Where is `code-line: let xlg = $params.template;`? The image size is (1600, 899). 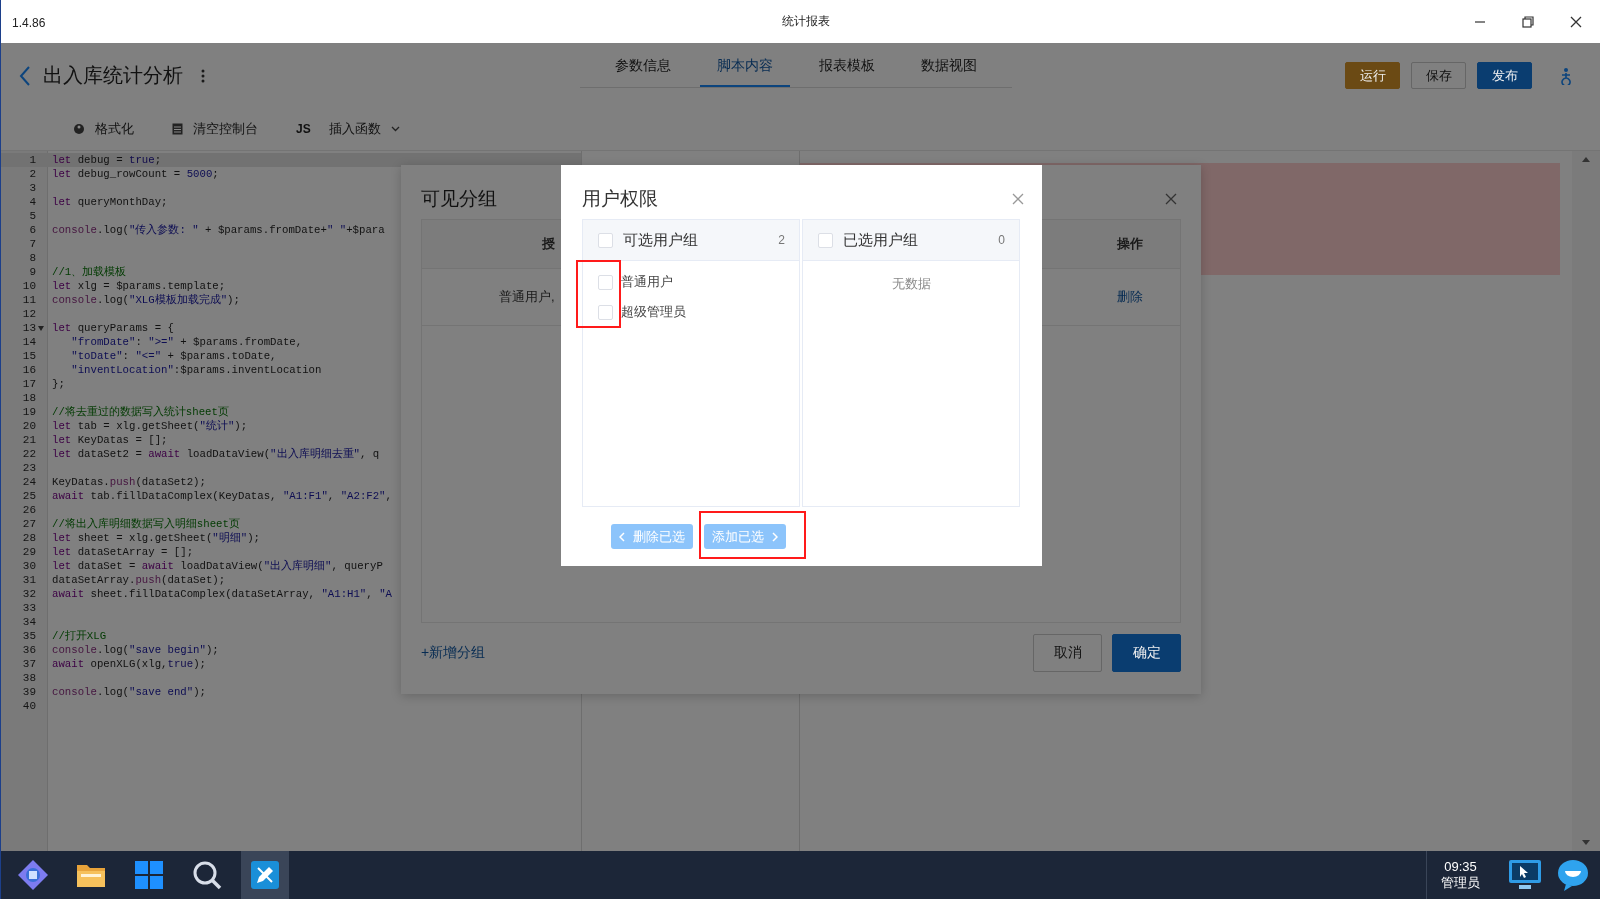 code-line: let xlg = $params.template; is located at coordinates (139, 286).